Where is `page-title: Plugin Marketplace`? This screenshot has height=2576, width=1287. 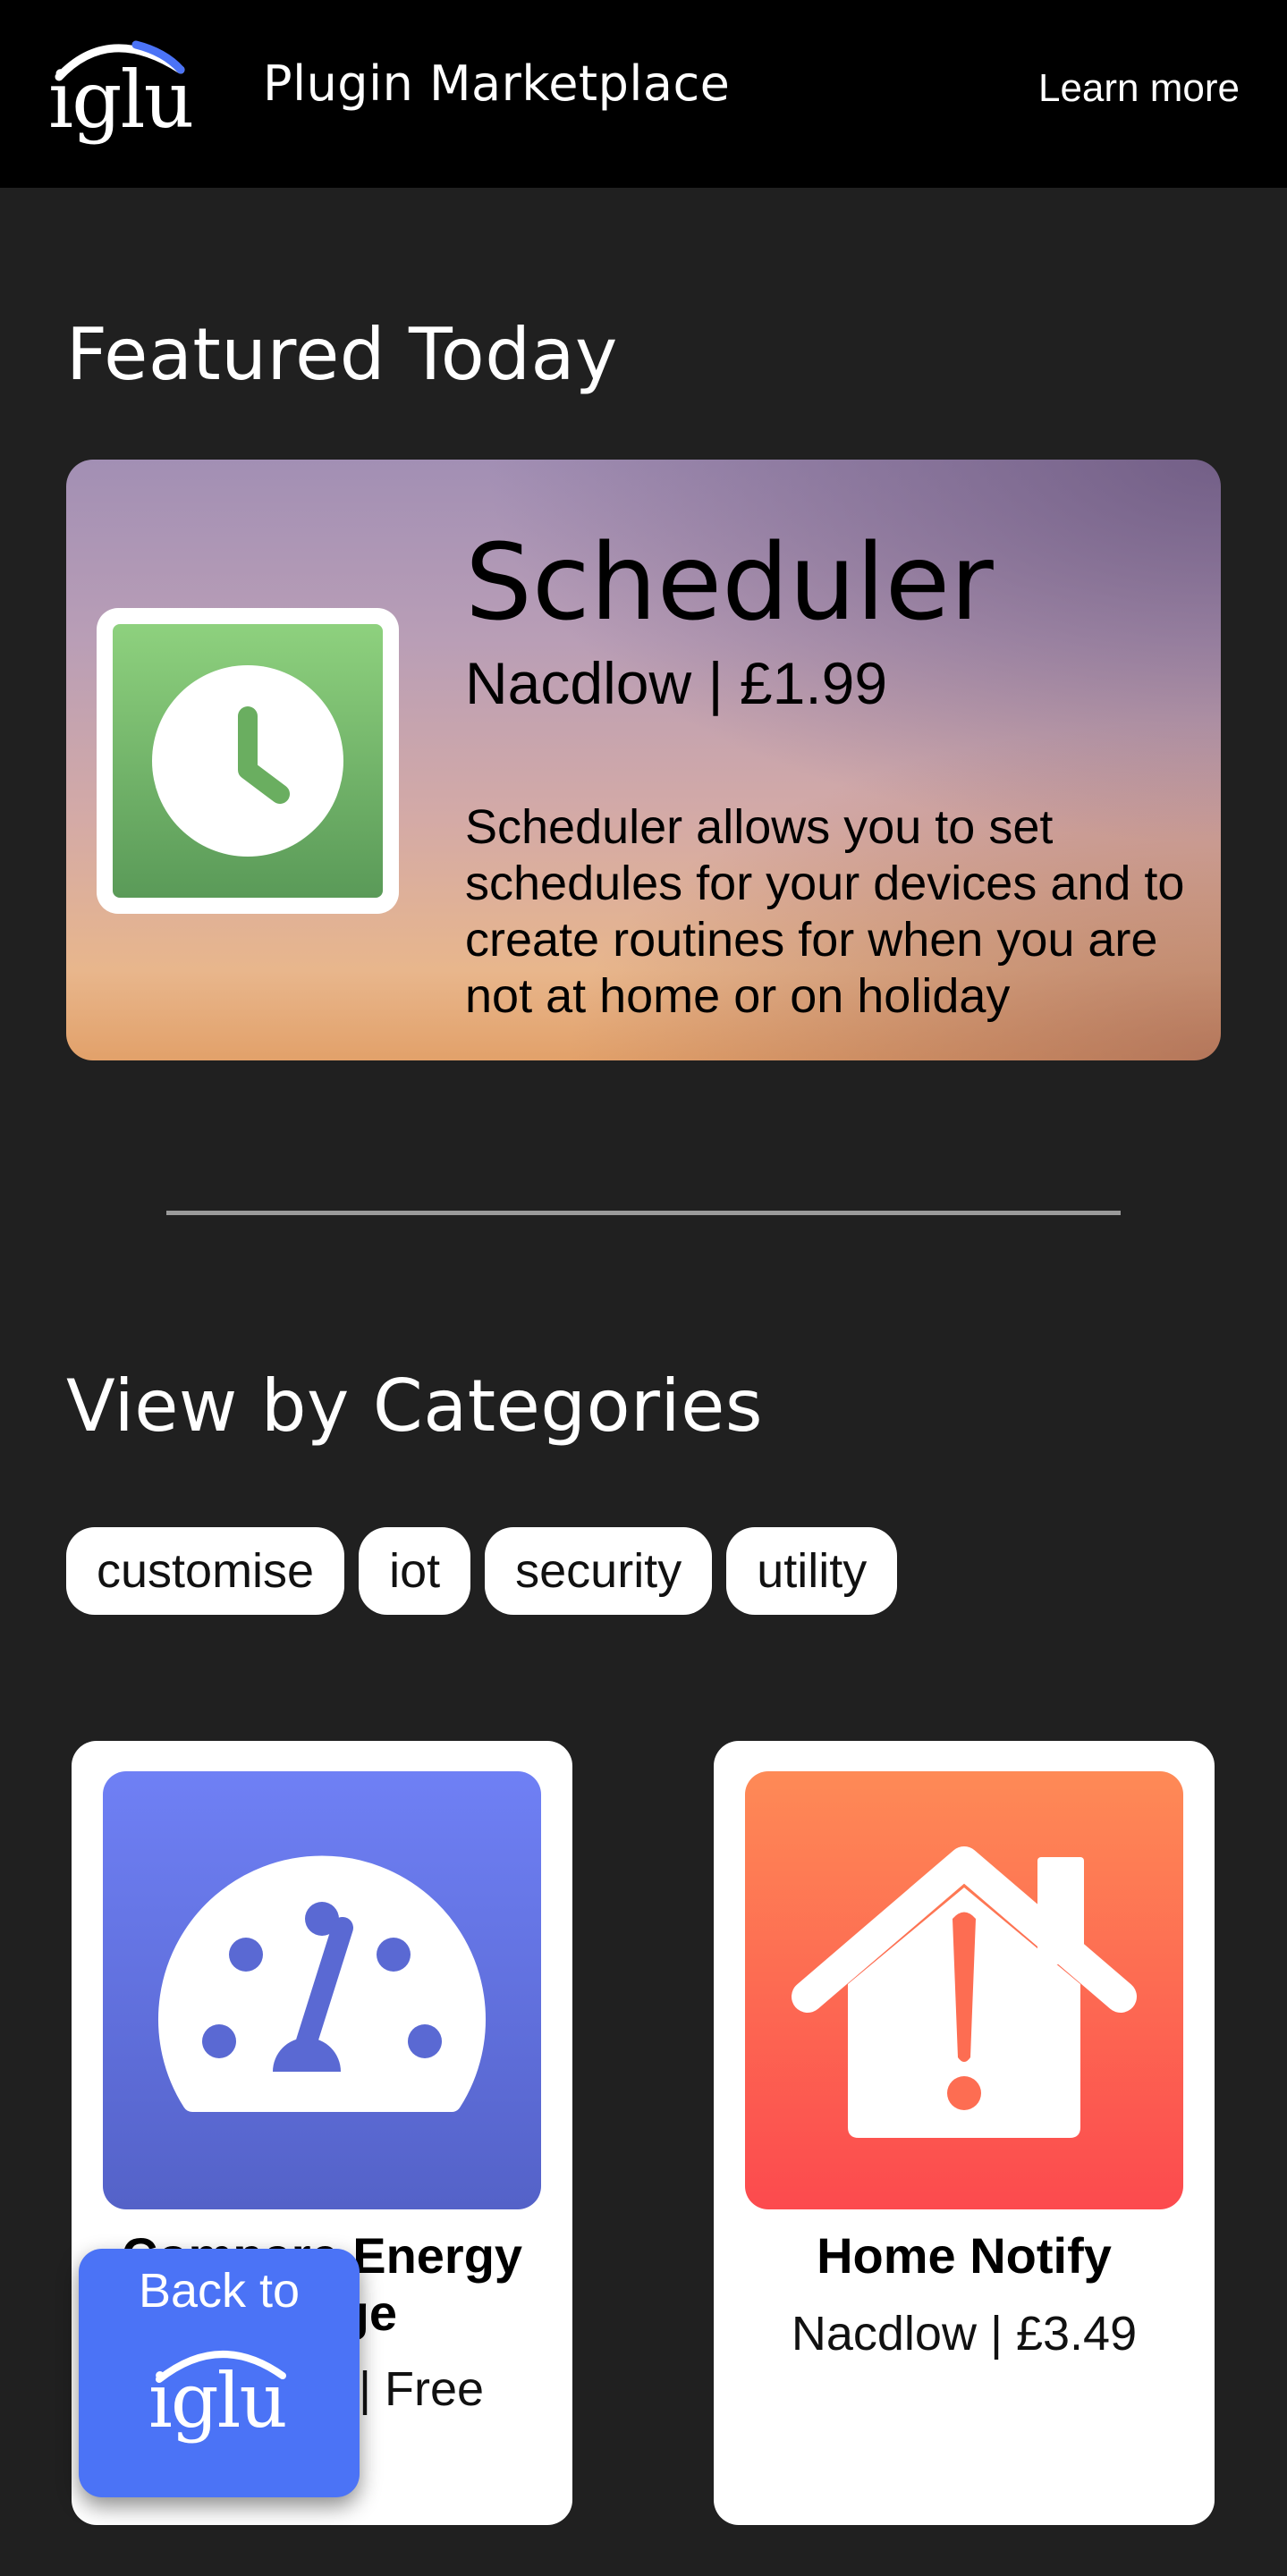 page-title: Plugin Marketplace is located at coordinates (497, 83).